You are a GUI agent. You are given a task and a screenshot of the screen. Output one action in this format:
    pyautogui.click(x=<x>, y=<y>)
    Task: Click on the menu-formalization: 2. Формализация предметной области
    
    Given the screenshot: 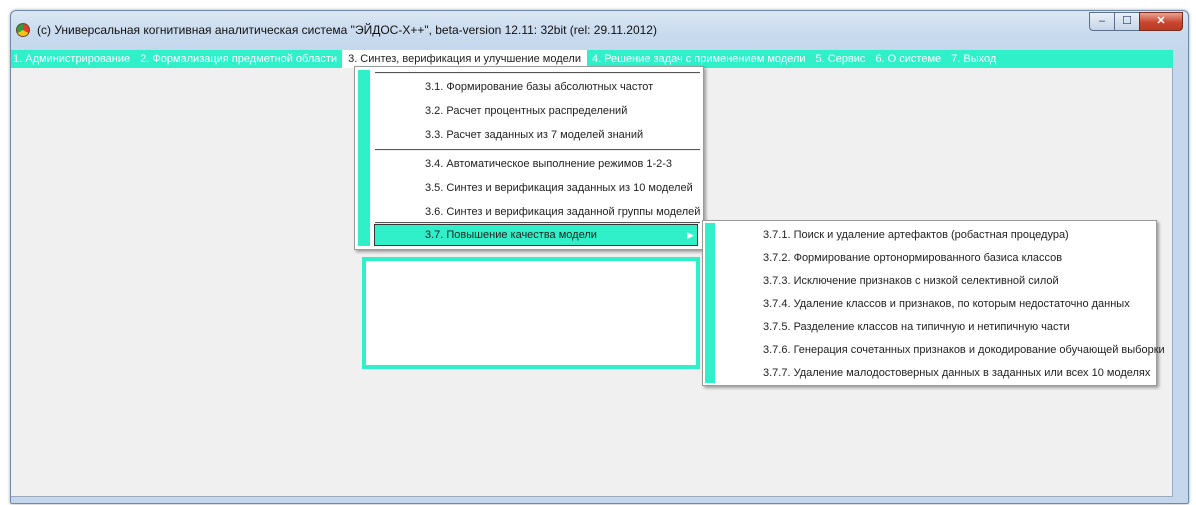 What is the action you would take?
    pyautogui.click(x=238, y=59)
    